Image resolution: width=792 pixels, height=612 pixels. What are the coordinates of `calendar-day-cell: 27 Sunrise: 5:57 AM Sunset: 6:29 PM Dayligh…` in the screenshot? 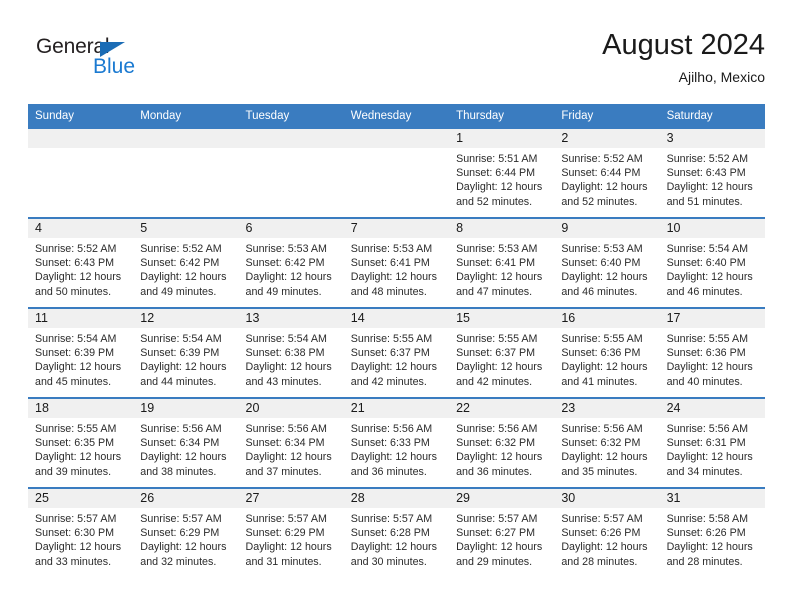 It's located at (291, 532).